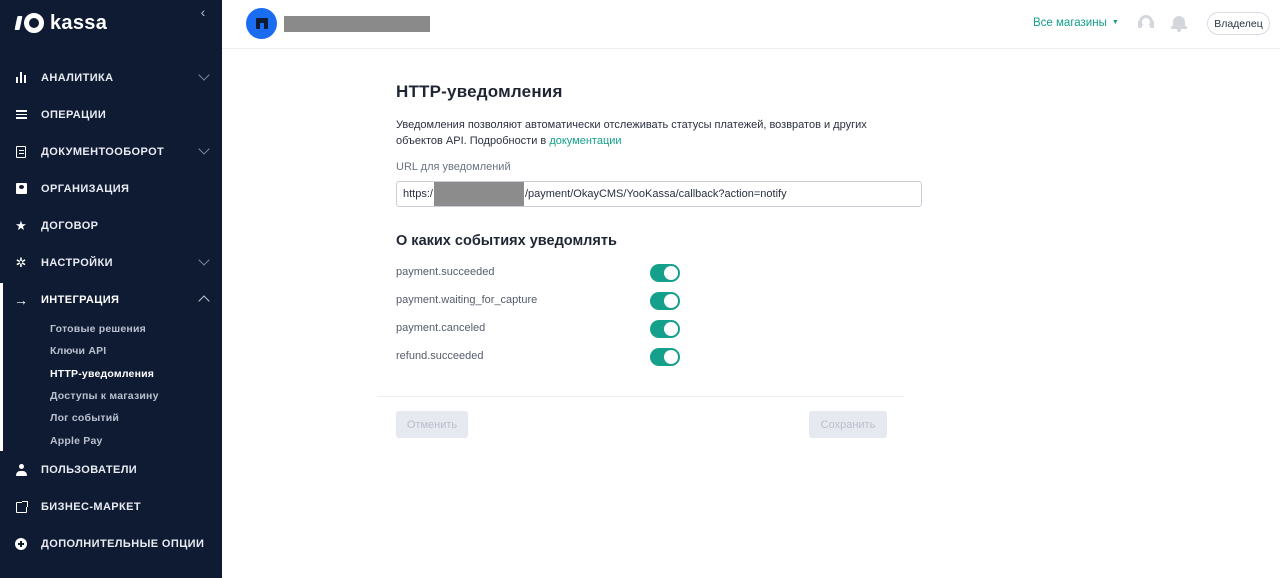 This screenshot has height=578, width=1280. What do you see at coordinates (506, 241) in the screenshot?
I see `events-section-title: О каких событиях уведомлять` at bounding box center [506, 241].